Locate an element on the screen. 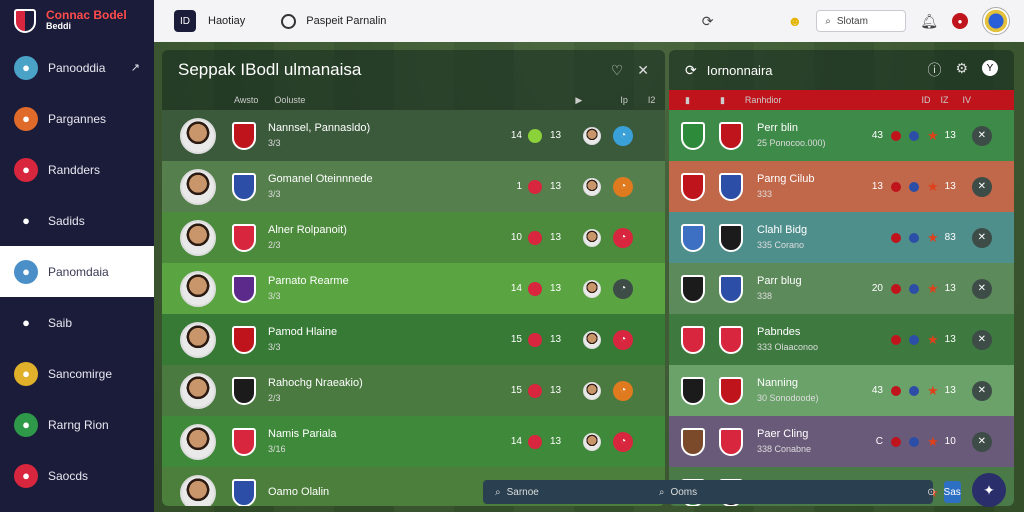 The image size is (1024, 512). sidebar-item: ● Sadids is located at coordinates (77, 220).